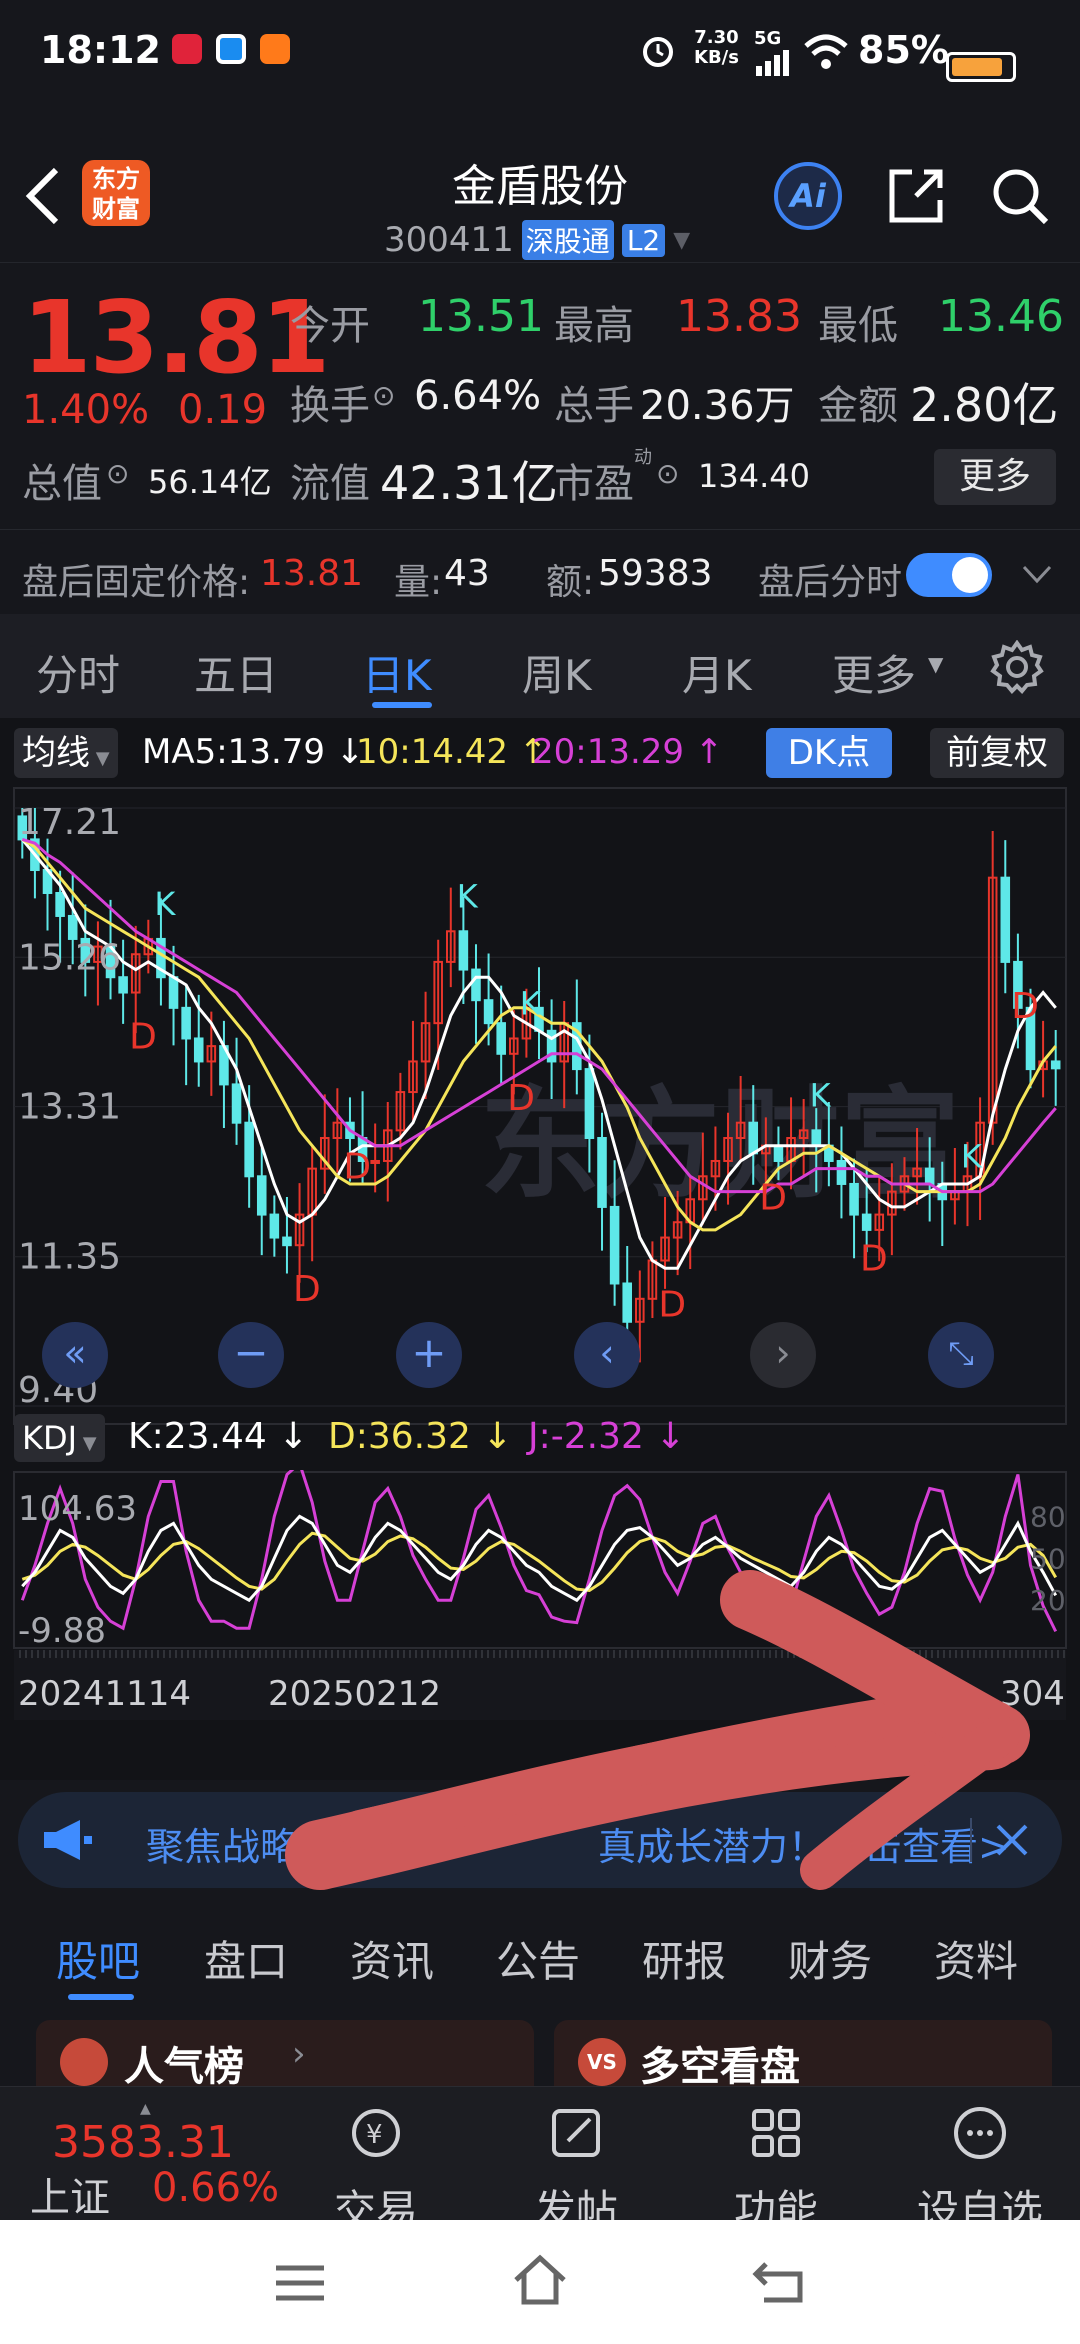 The height and width of the screenshot is (2344, 1080). What do you see at coordinates (540, 70) in the screenshot?
I see `status-bar: 18:12 7.30 KB/s 5G 85%` at bounding box center [540, 70].